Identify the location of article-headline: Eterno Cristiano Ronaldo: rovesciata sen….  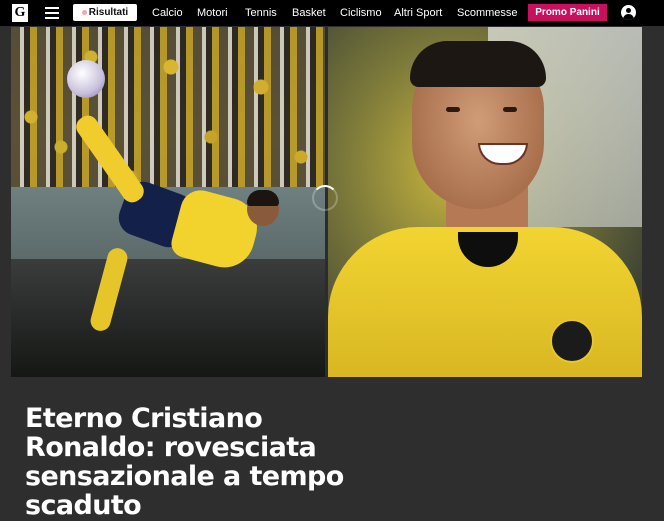
(184, 462).